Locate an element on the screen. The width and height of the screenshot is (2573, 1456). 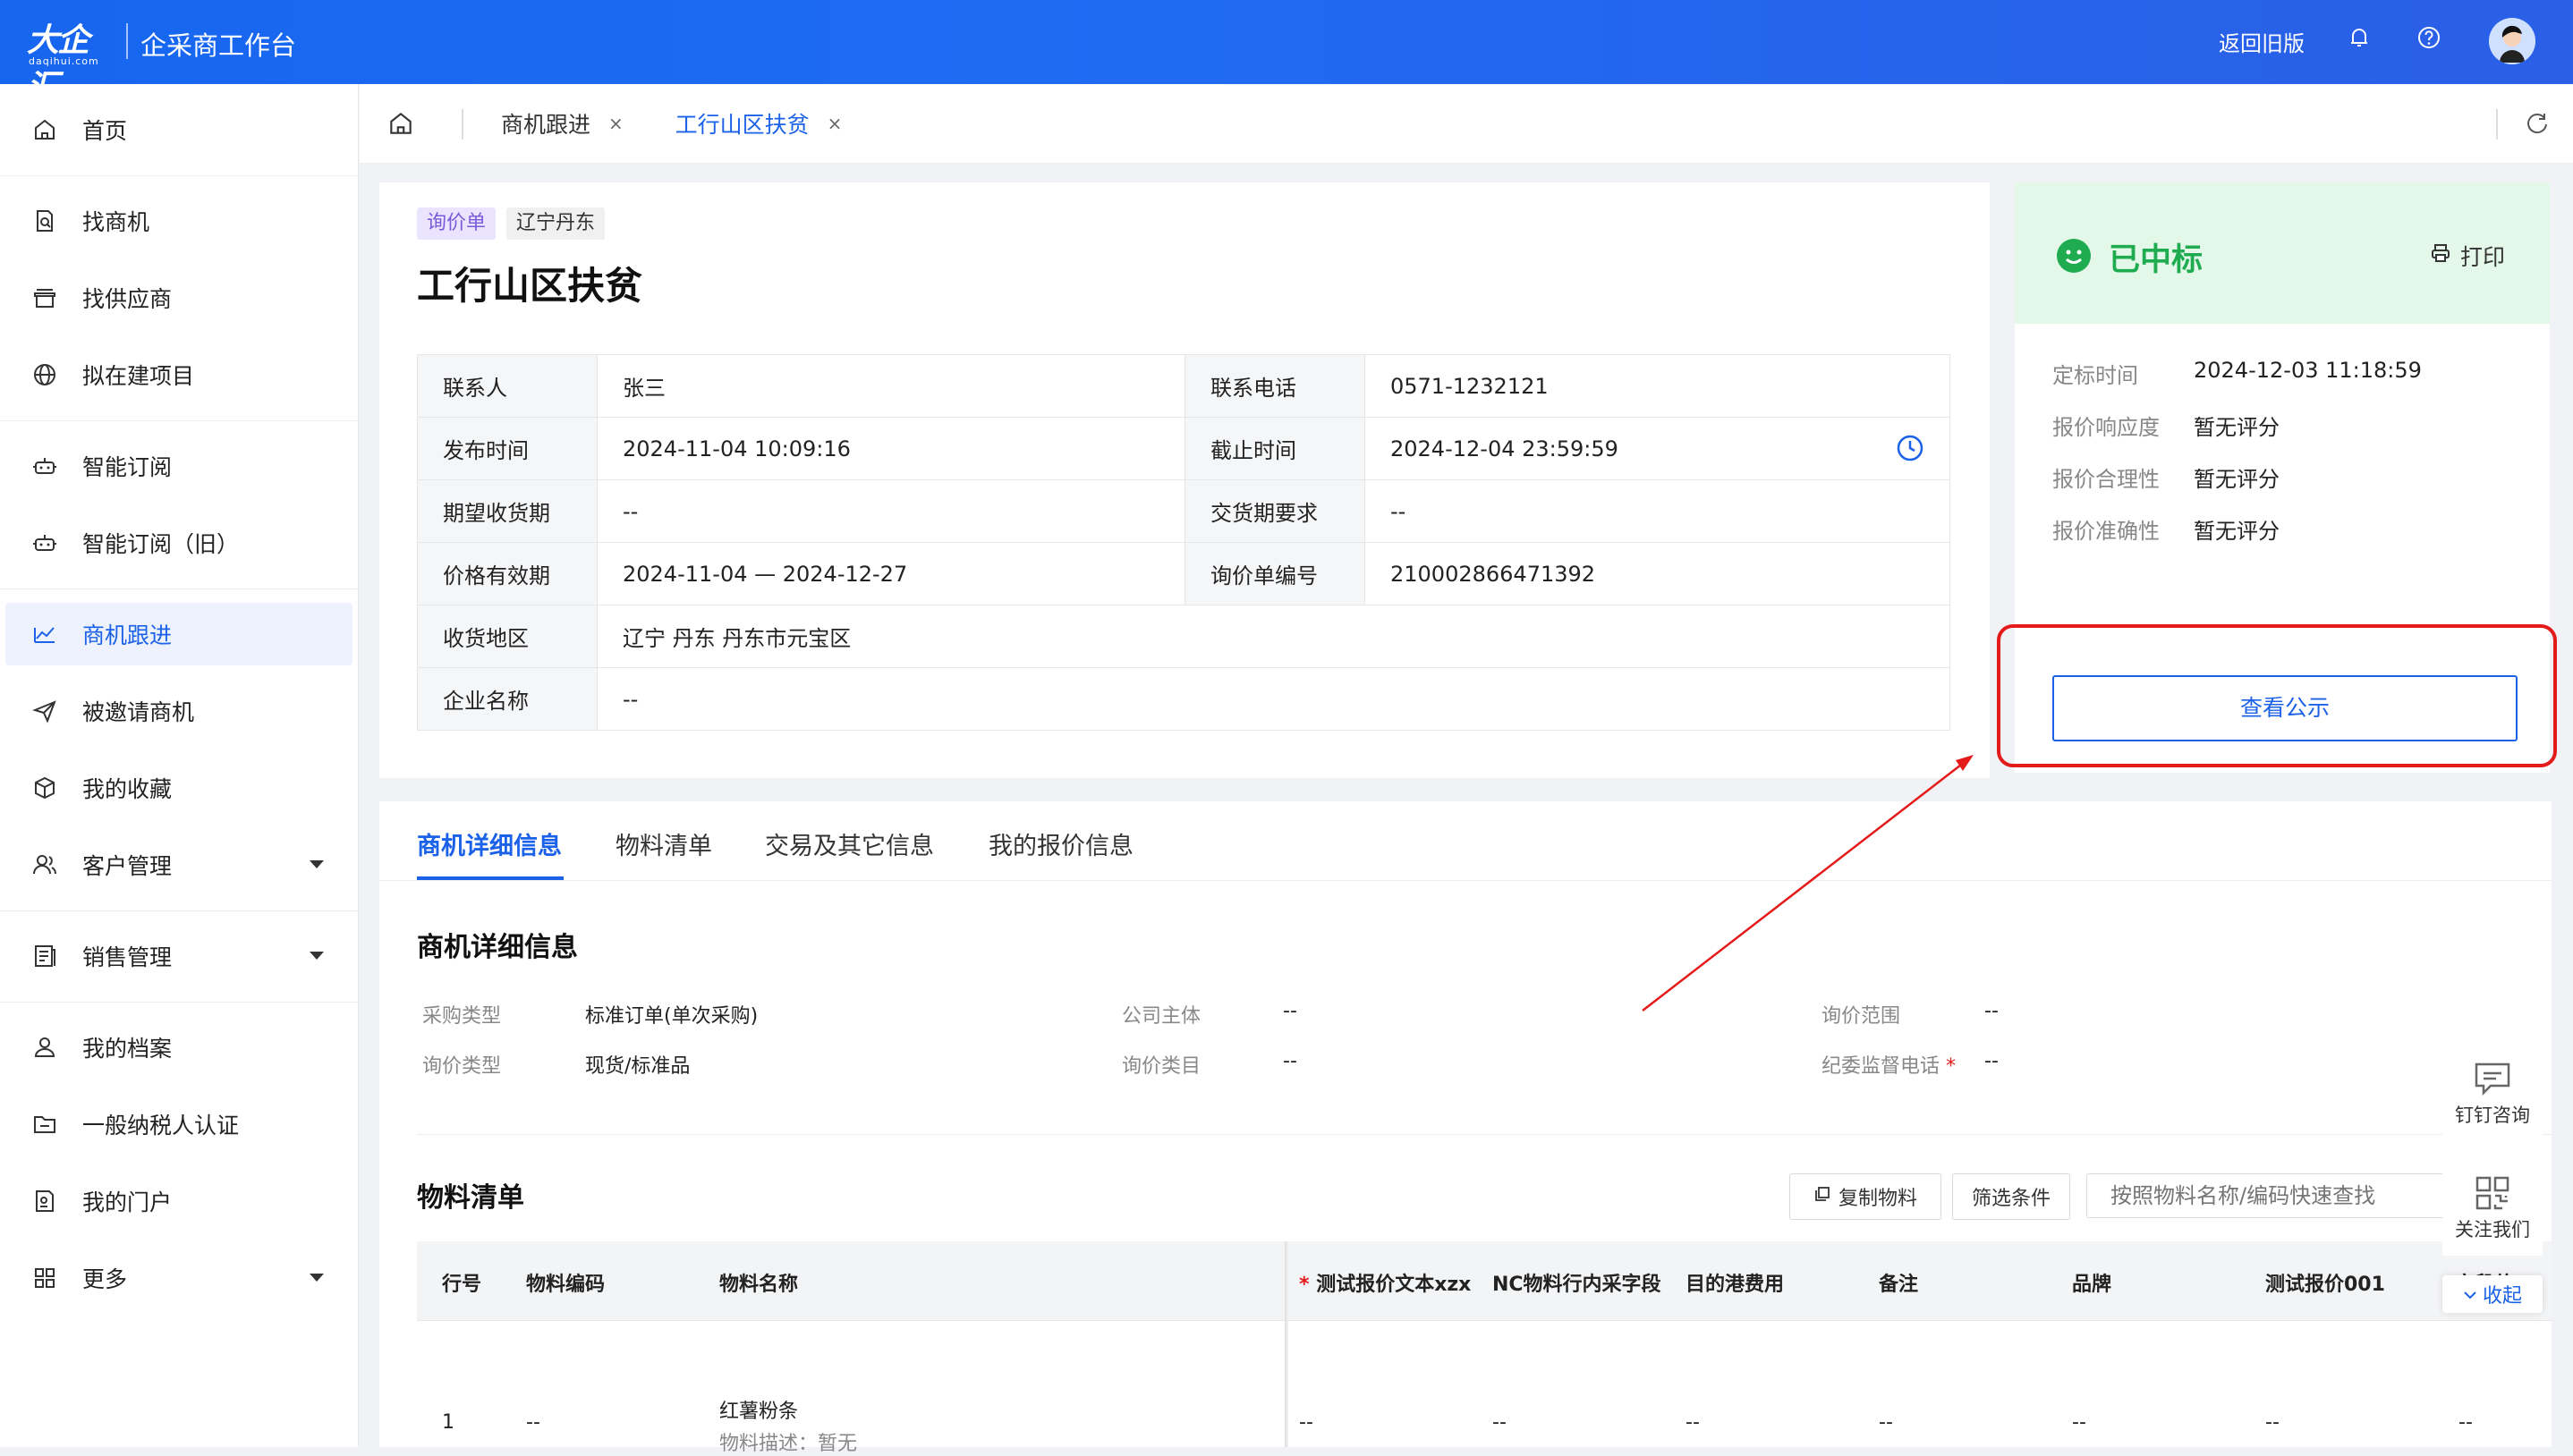
sidebar-item-customers: 客户管理 is located at coordinates (178, 865).